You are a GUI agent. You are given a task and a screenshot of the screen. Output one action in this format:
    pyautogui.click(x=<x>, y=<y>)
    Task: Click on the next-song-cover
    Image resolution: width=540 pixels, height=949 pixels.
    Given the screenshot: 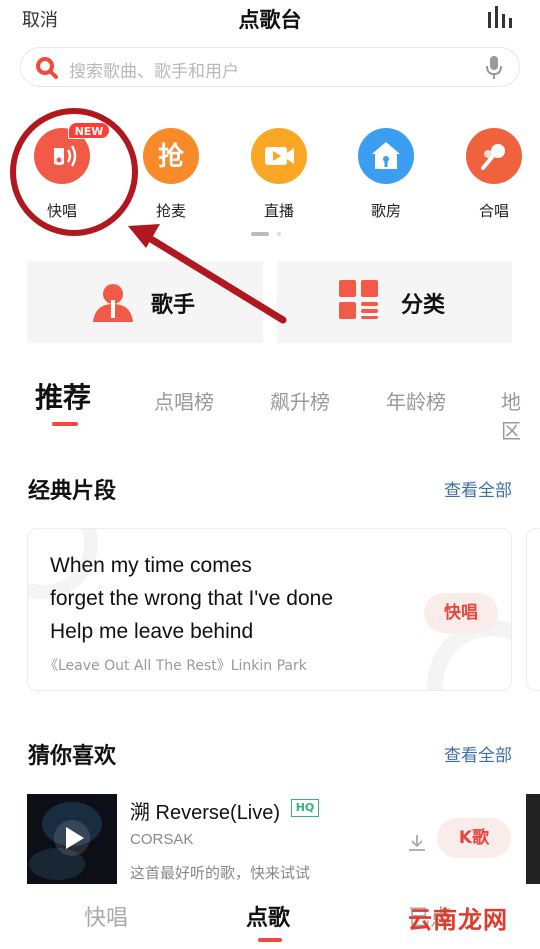 What is the action you would take?
    pyautogui.click(x=533, y=839)
    